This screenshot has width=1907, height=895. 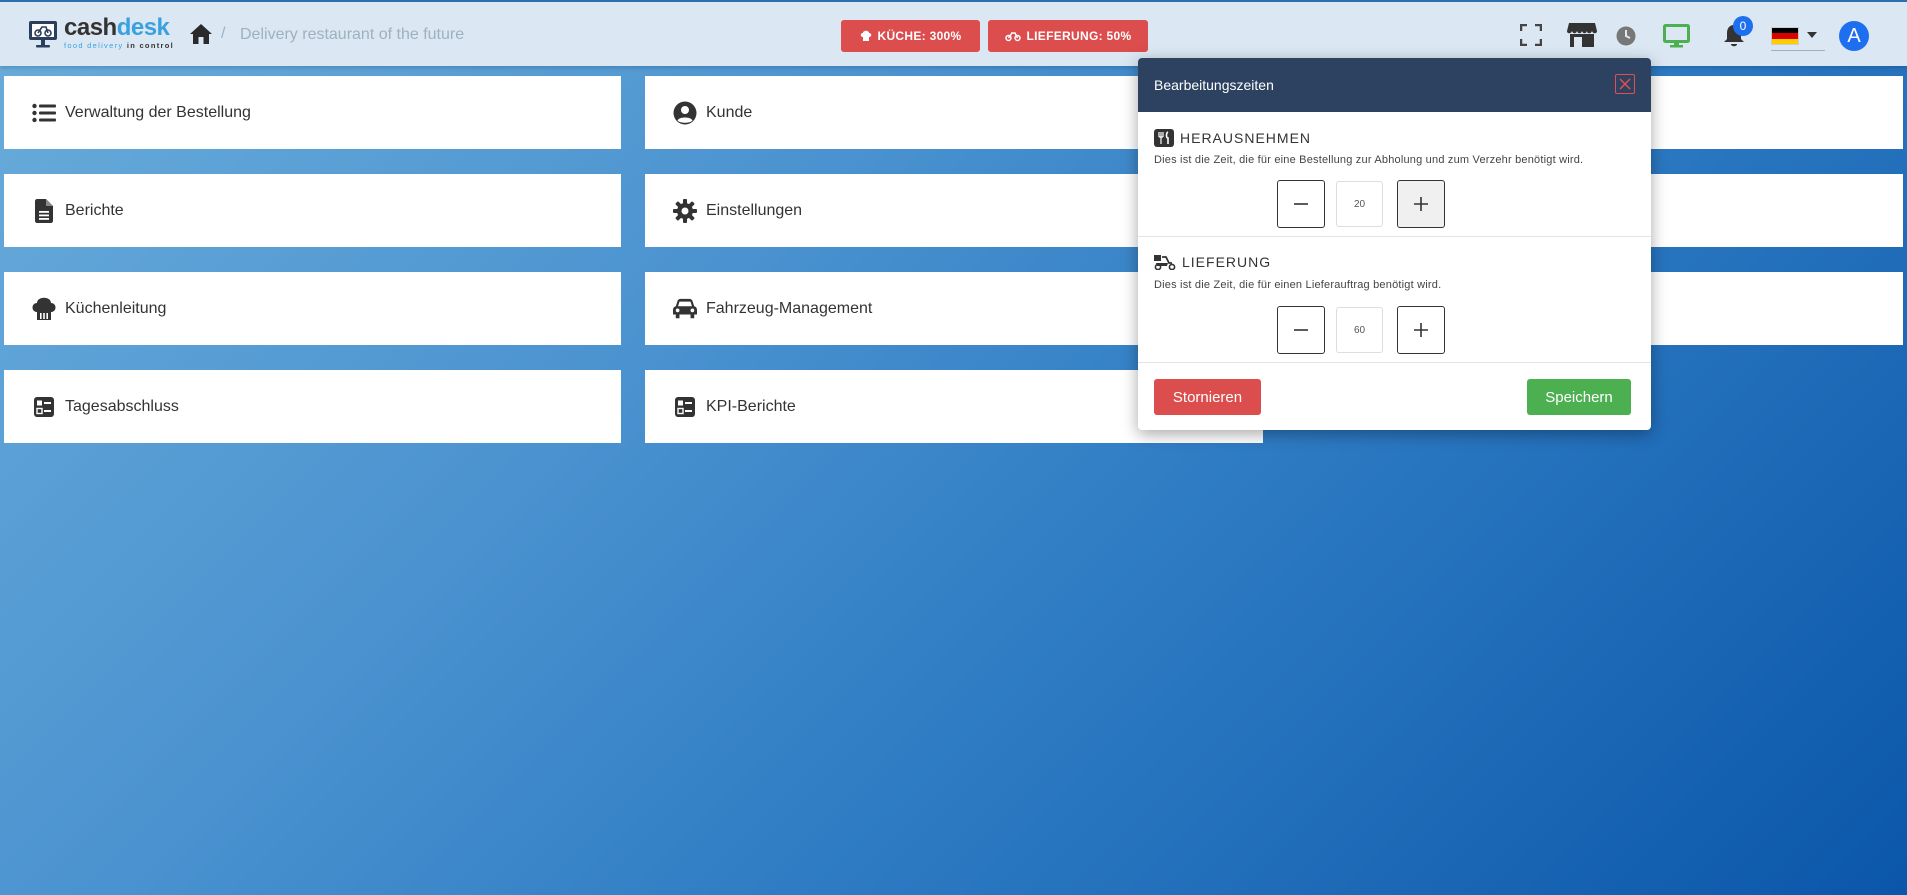 What do you see at coordinates (1214, 85) in the screenshot?
I see `modal-title: Bearbeitungszeiten` at bounding box center [1214, 85].